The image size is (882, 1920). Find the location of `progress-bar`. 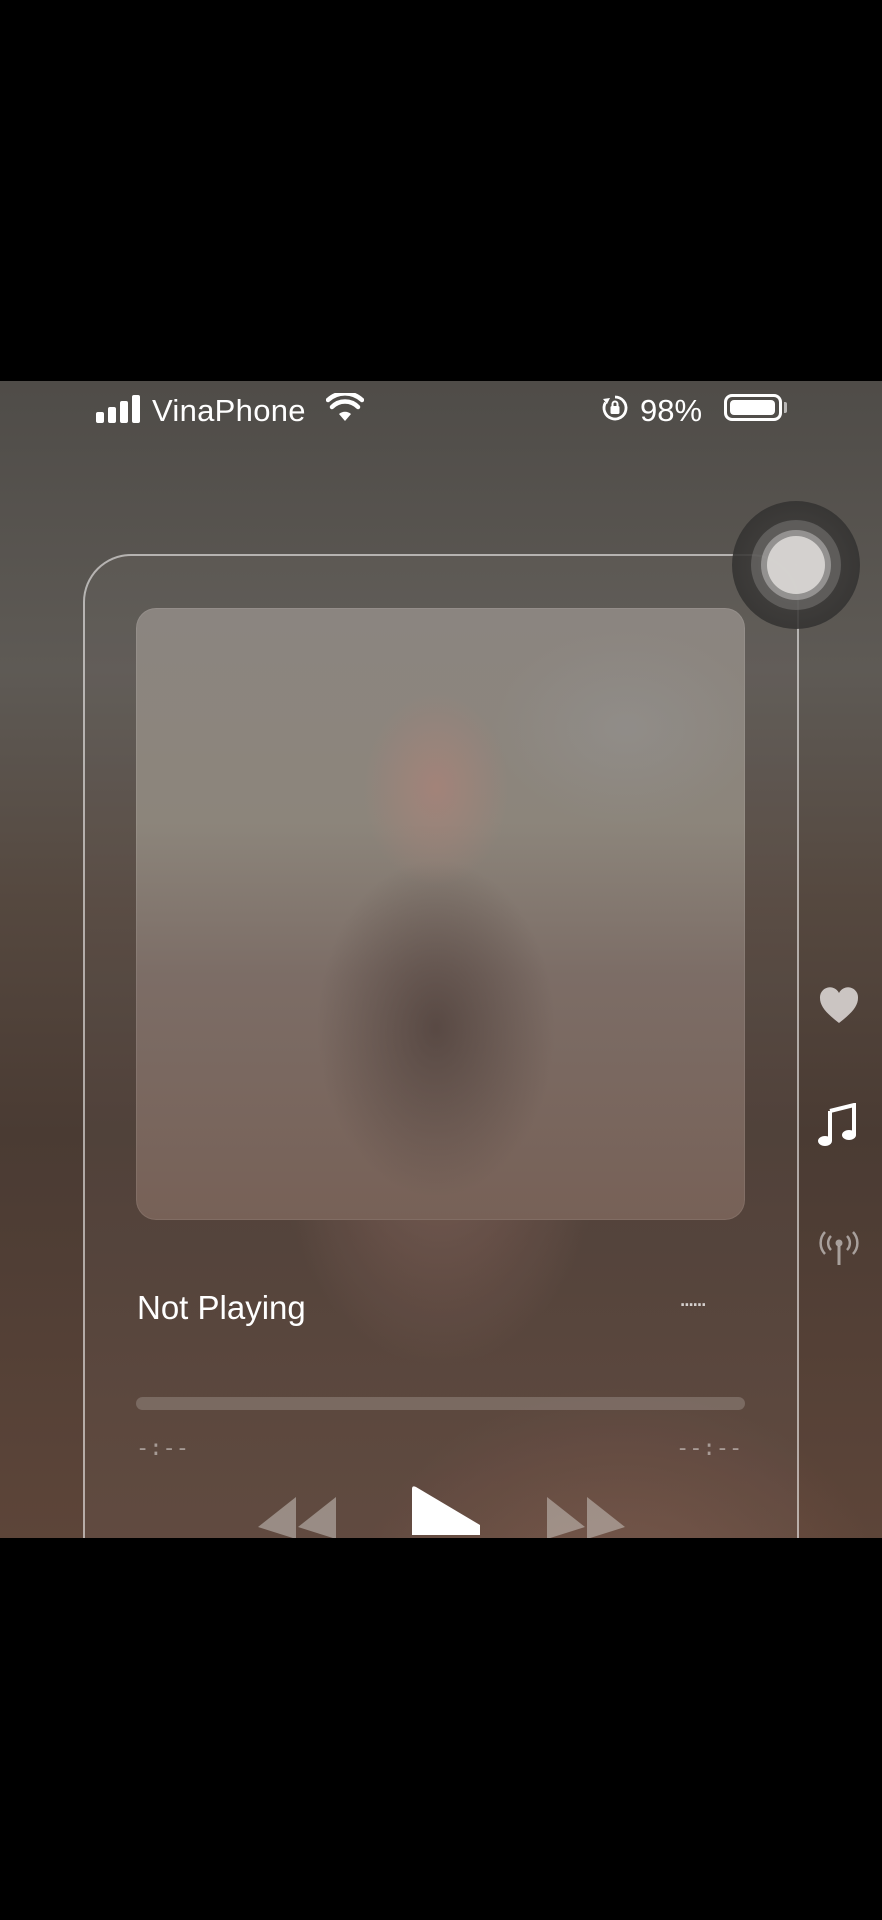

progress-bar is located at coordinates (440, 1403).